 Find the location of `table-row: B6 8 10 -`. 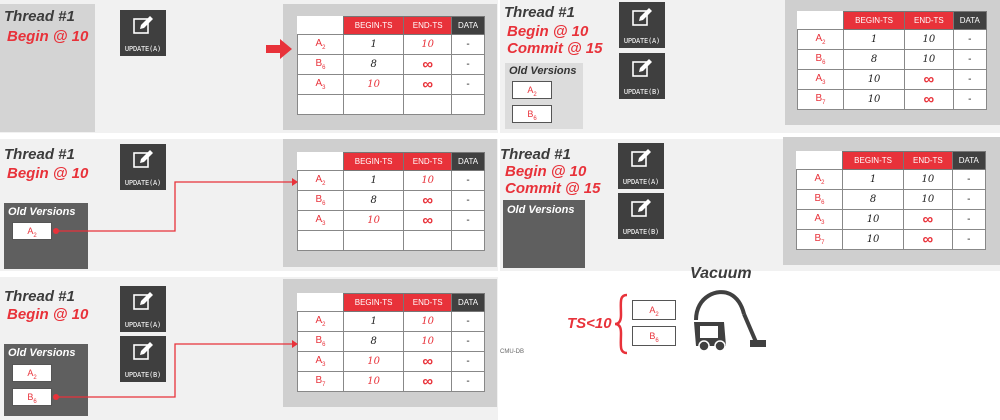

table-row: B6 8 10 - is located at coordinates (892, 59).